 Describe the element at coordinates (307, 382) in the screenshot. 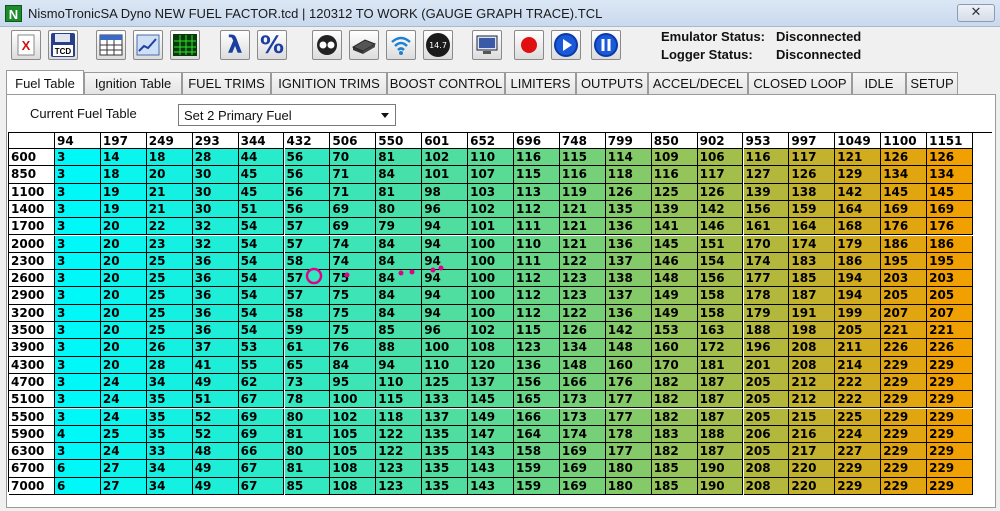

I see `fuel-cell: 73` at that location.